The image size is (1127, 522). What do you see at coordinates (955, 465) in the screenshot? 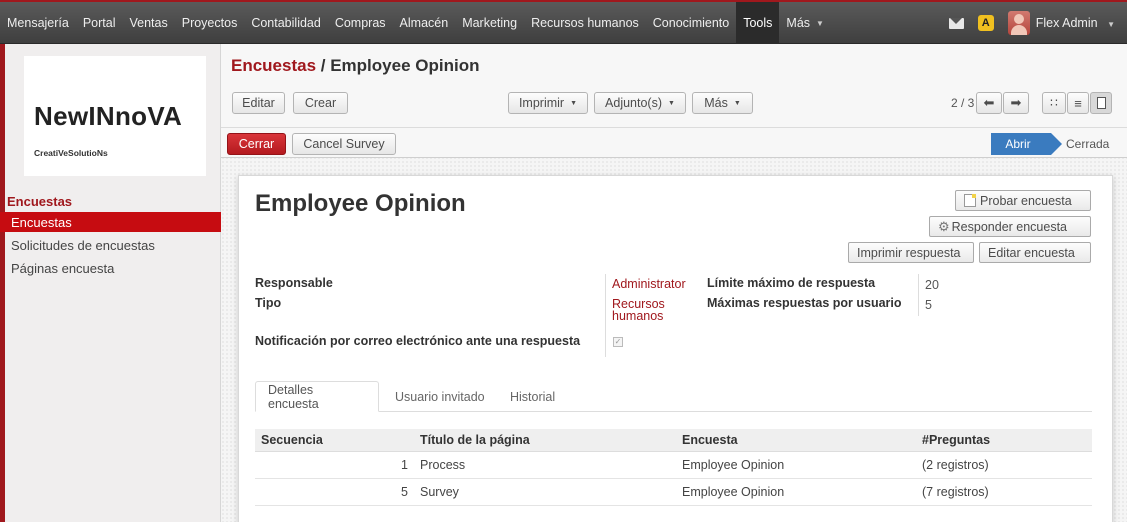
I see `row-questions: (2 registros)` at bounding box center [955, 465].